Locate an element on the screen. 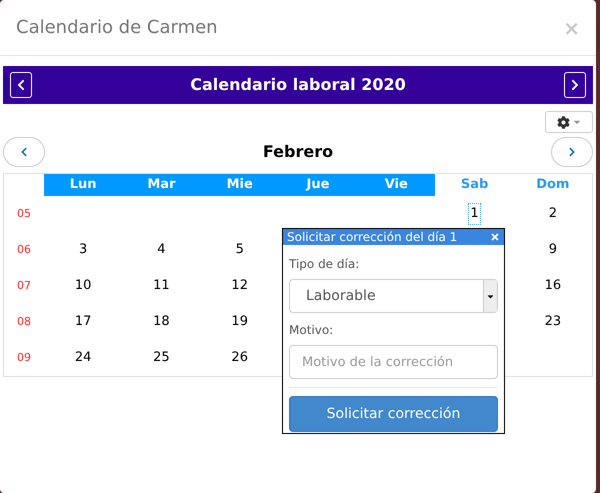  week-number: 08 is located at coordinates (24, 322).